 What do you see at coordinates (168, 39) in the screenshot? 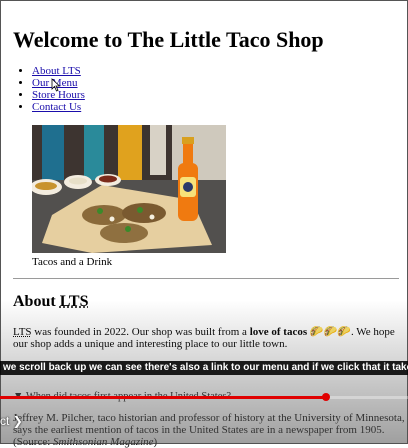
I see `page-title: Welcome to The Little Taco Shop` at bounding box center [168, 39].